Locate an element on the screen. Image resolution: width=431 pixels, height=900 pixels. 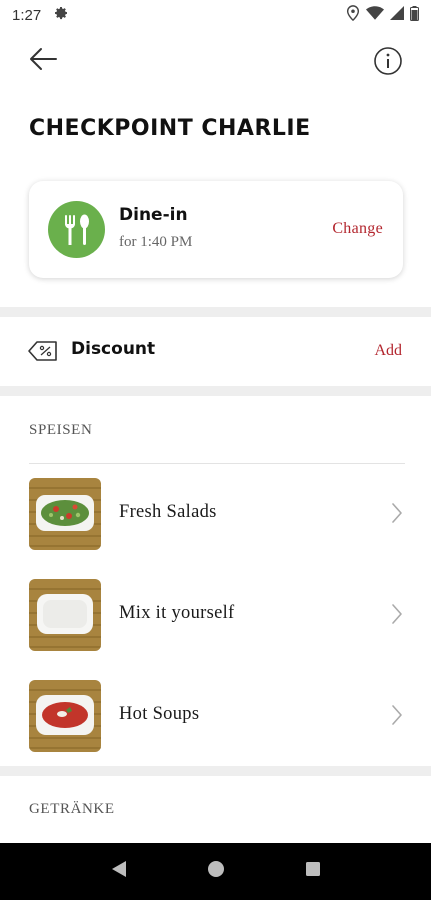
category-label: Mix it yourself is located at coordinates (177, 613).